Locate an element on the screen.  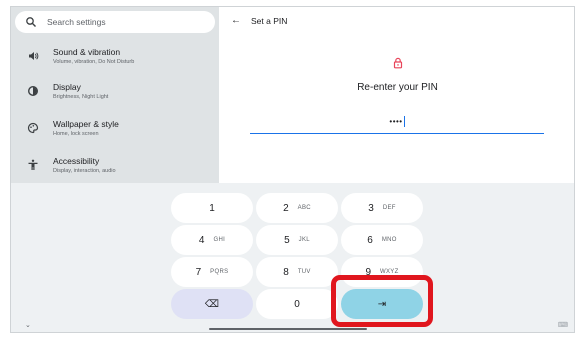
pin-input: •••• is located at coordinates (397, 122).